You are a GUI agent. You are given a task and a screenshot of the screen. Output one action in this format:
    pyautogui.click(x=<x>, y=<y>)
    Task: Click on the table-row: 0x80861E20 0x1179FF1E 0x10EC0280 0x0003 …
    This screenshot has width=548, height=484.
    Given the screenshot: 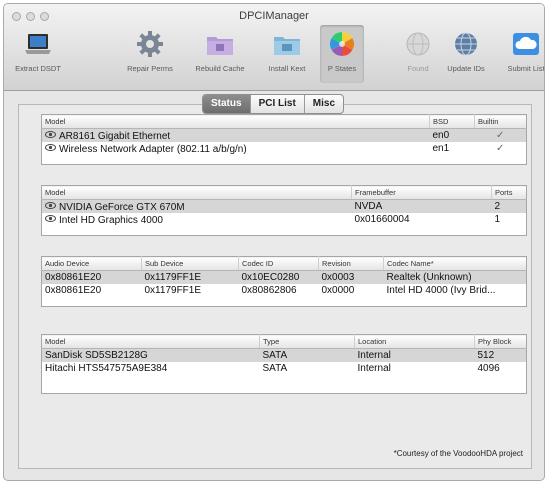 What is the action you would take?
    pyautogui.click(x=284, y=277)
    